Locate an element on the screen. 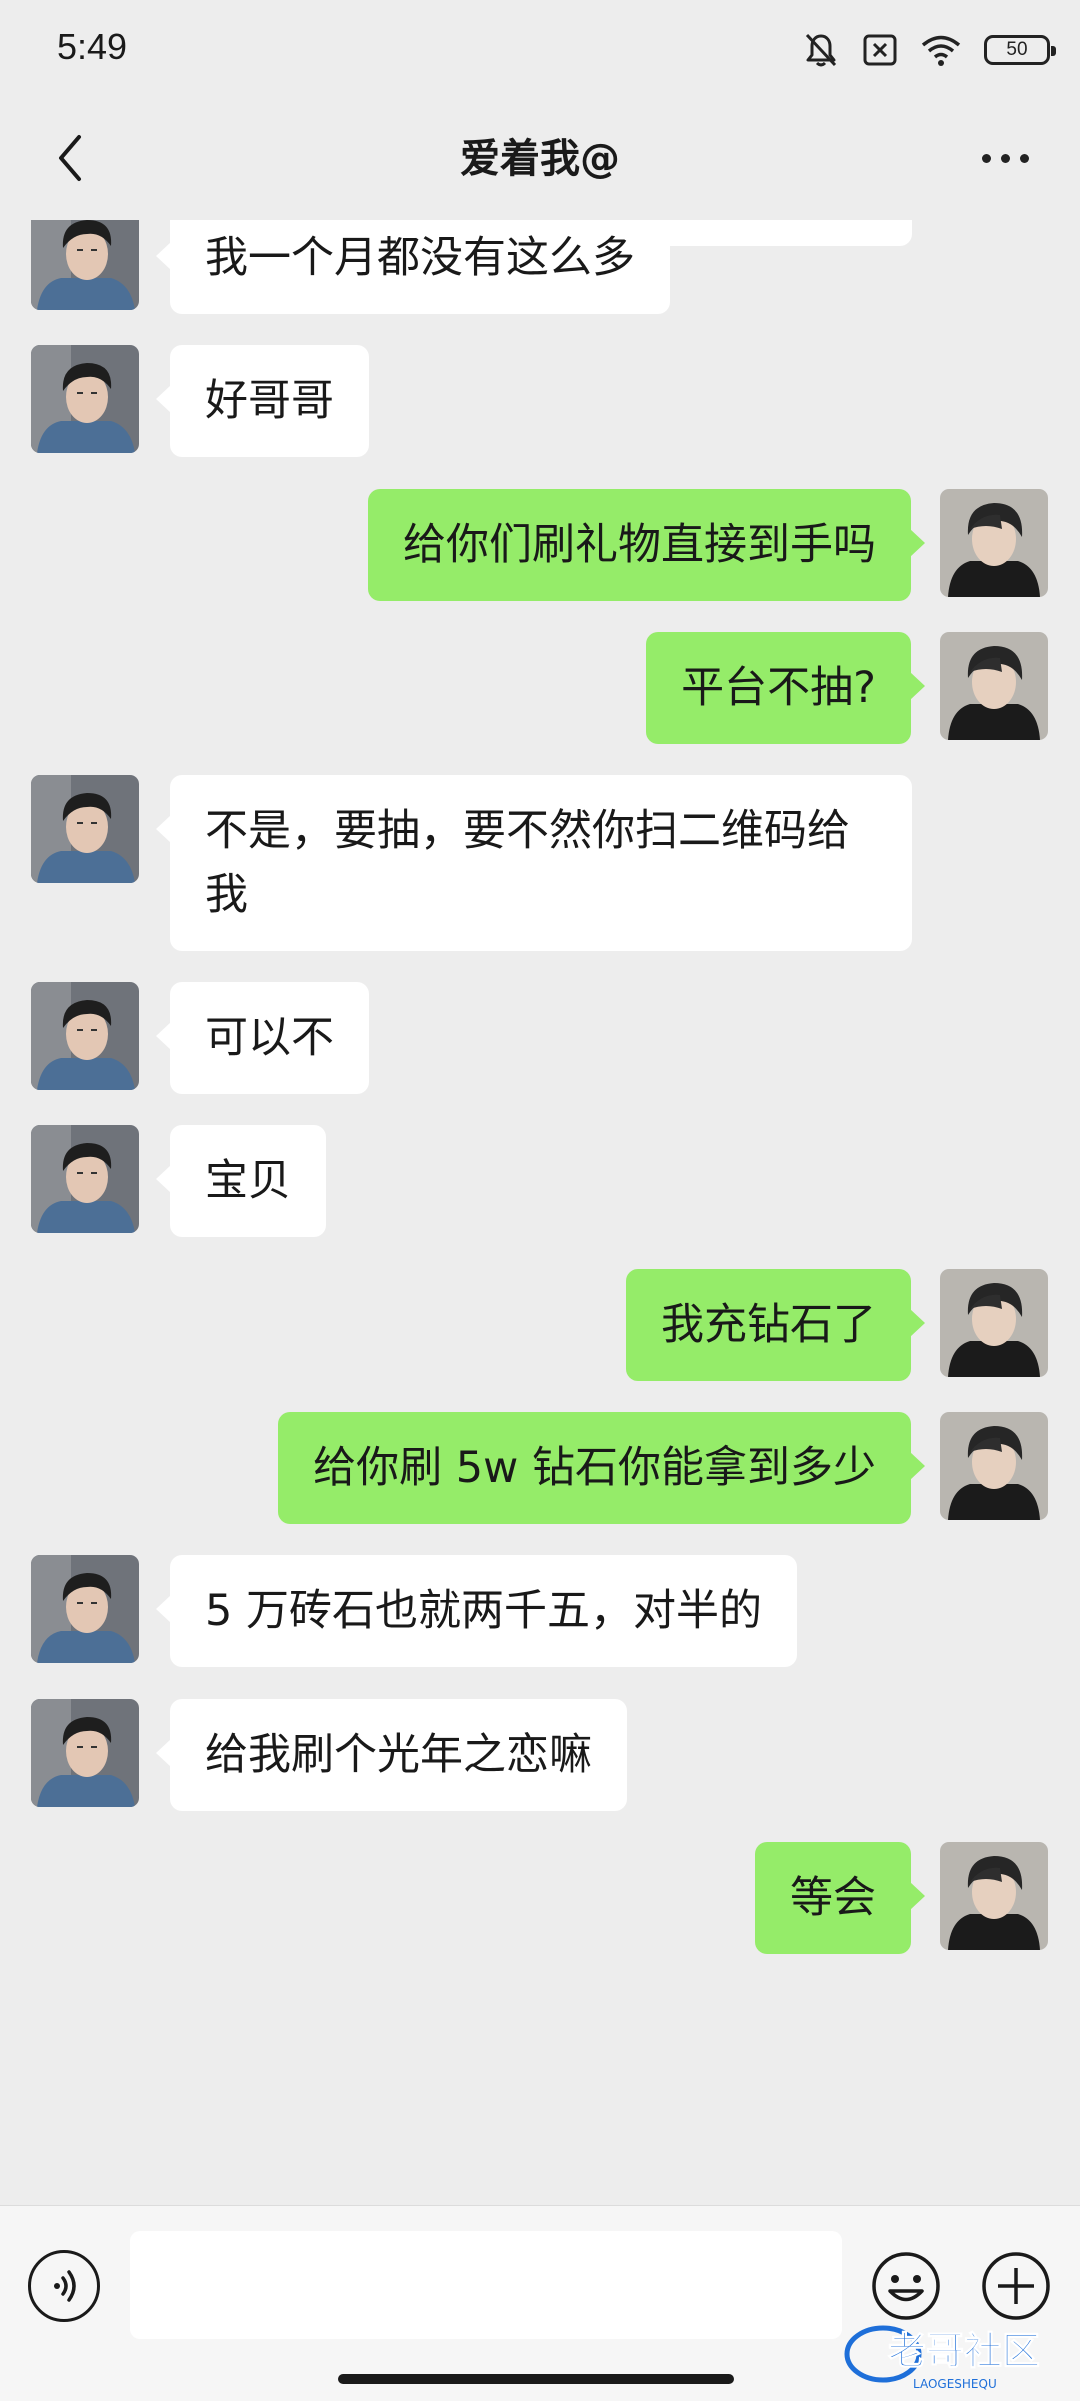  voice-icon is located at coordinates (65, 2286).